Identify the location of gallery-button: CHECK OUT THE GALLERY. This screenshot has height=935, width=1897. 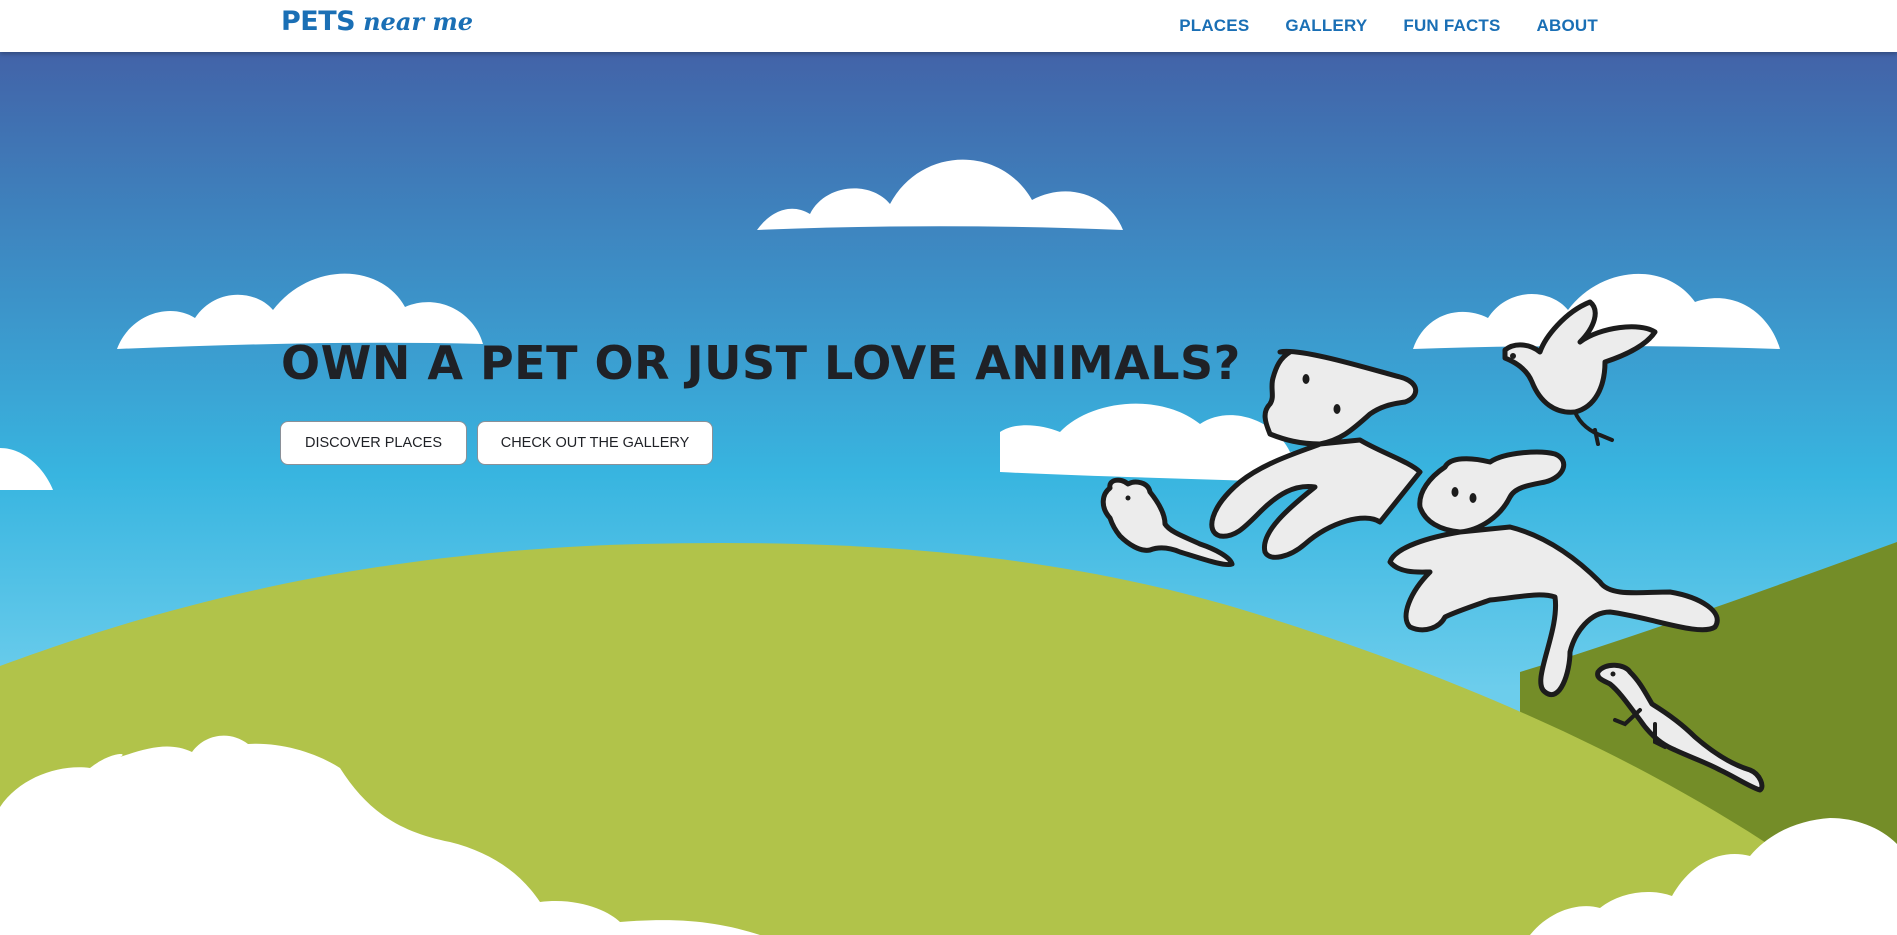
(595, 443).